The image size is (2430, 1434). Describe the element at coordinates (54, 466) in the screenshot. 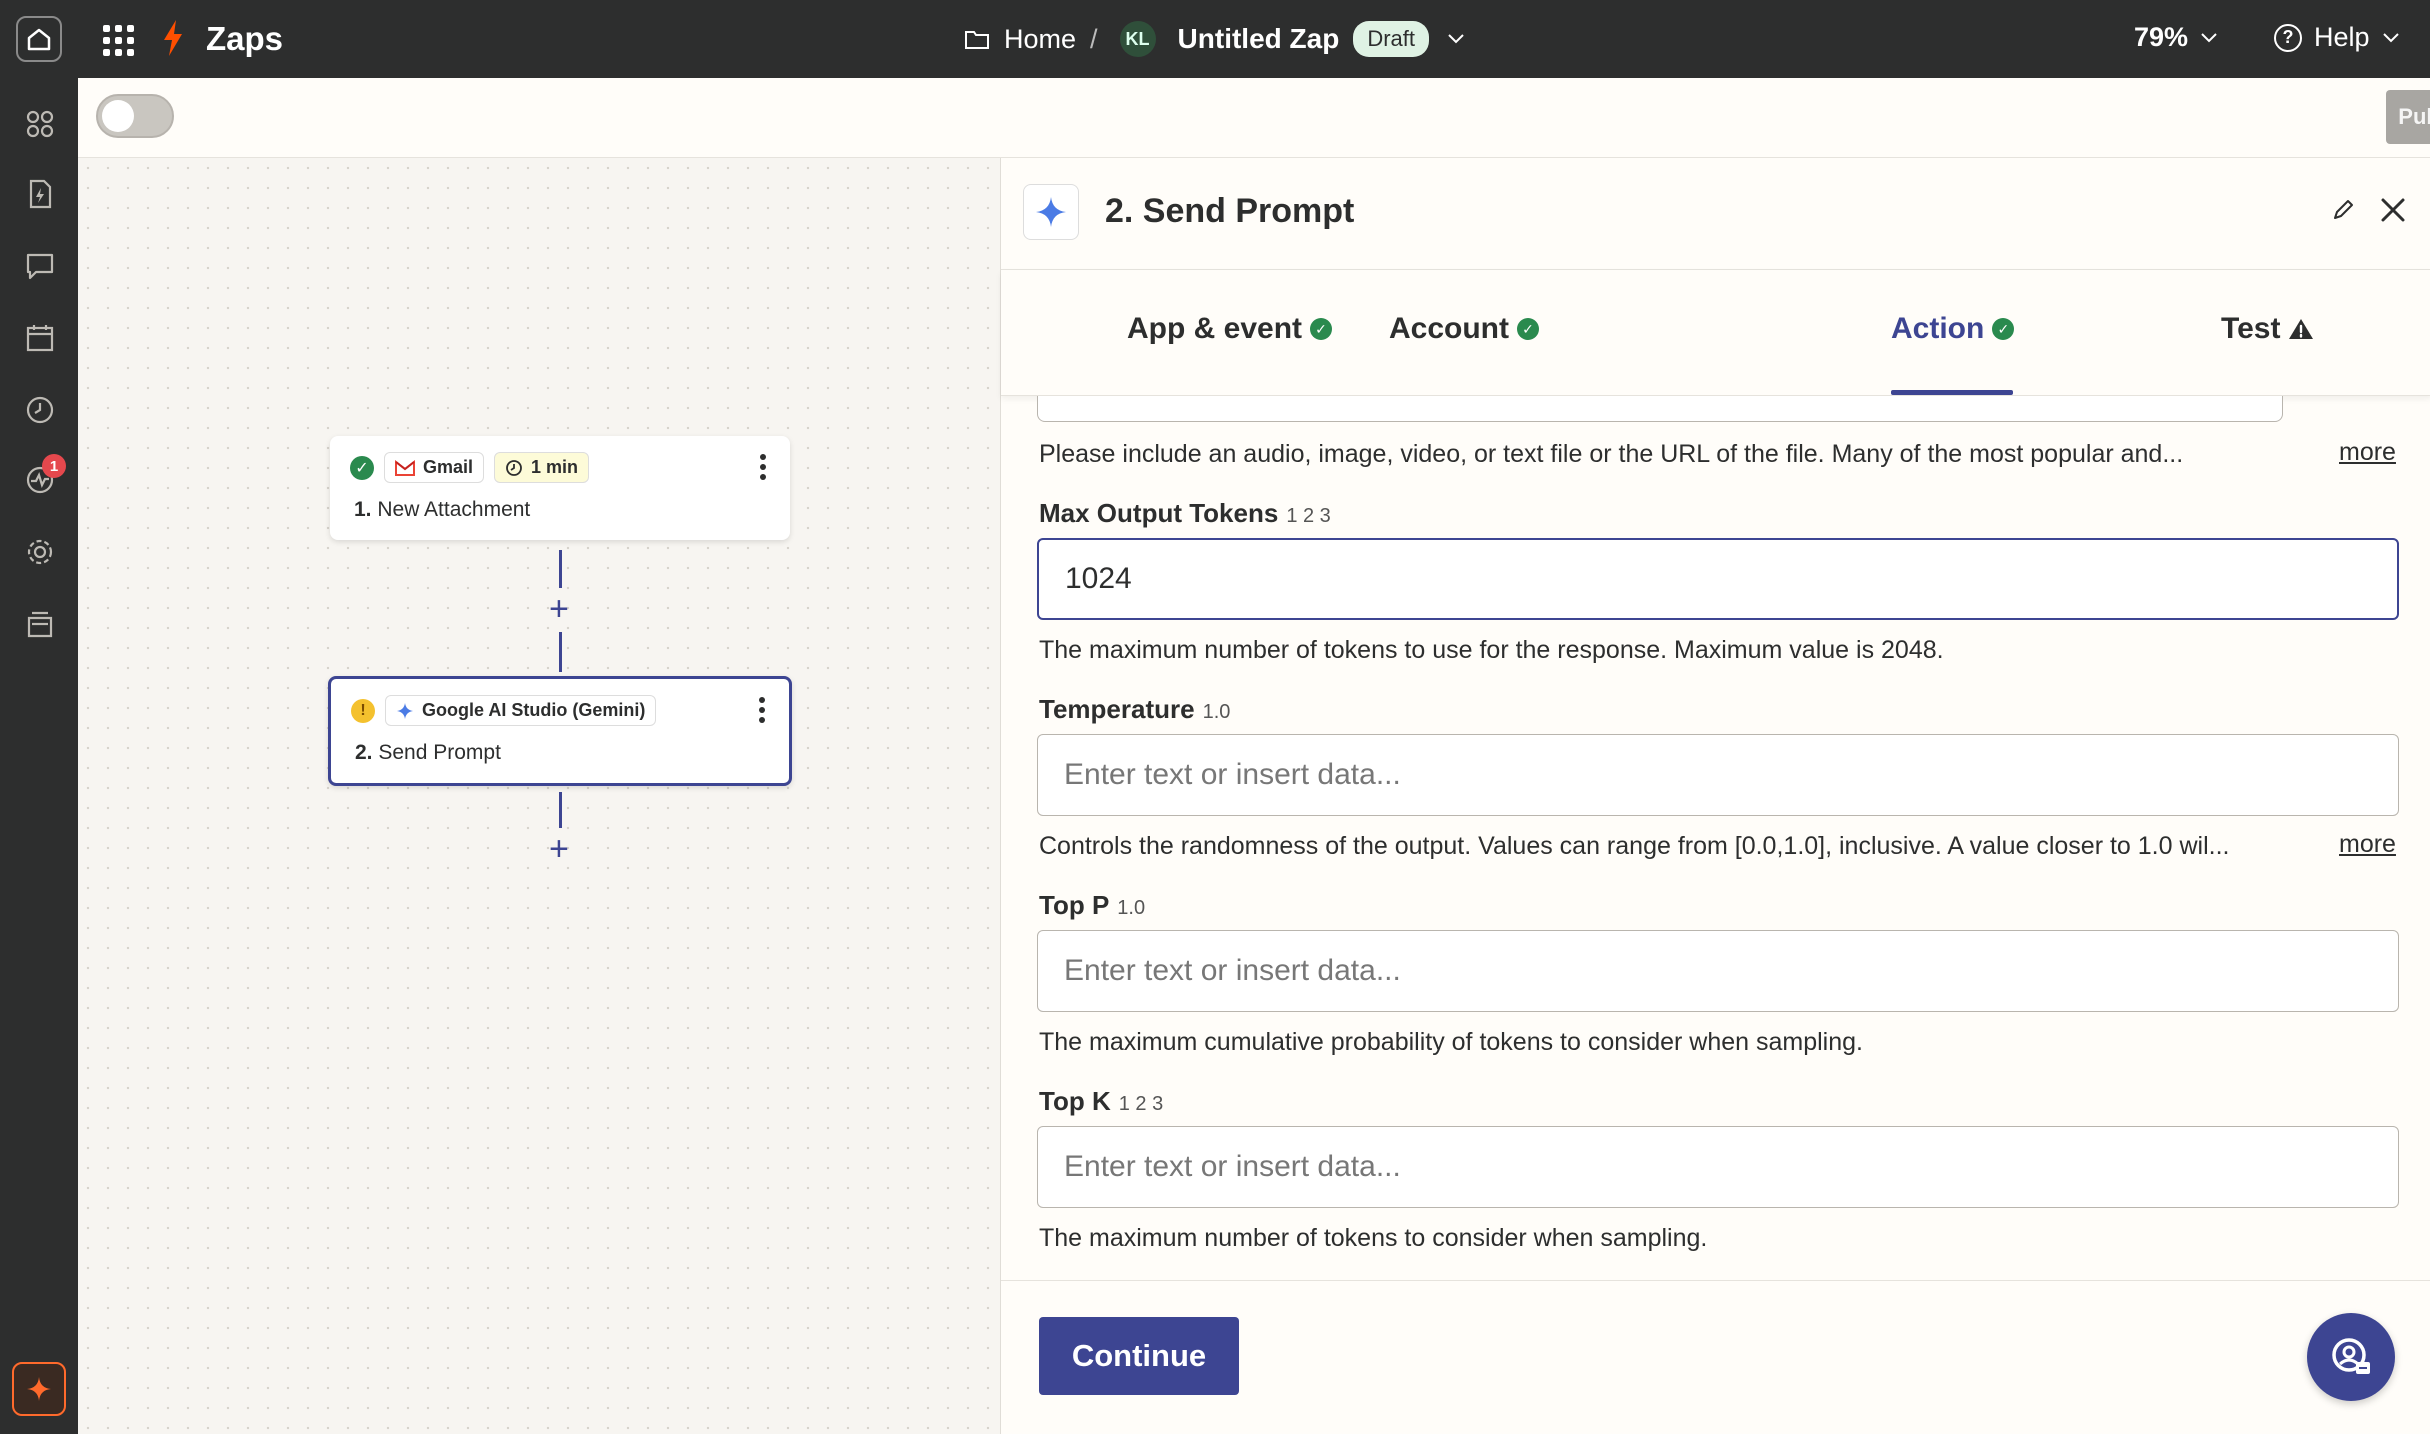

I see `notification-badge: 1` at that location.